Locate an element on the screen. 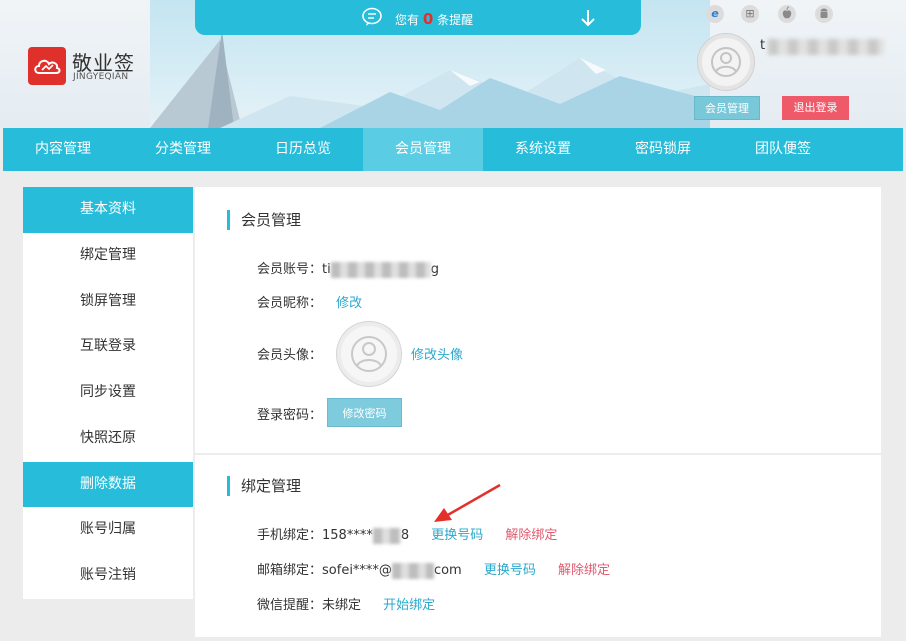  arrow-down-icon is located at coordinates (588, 18).